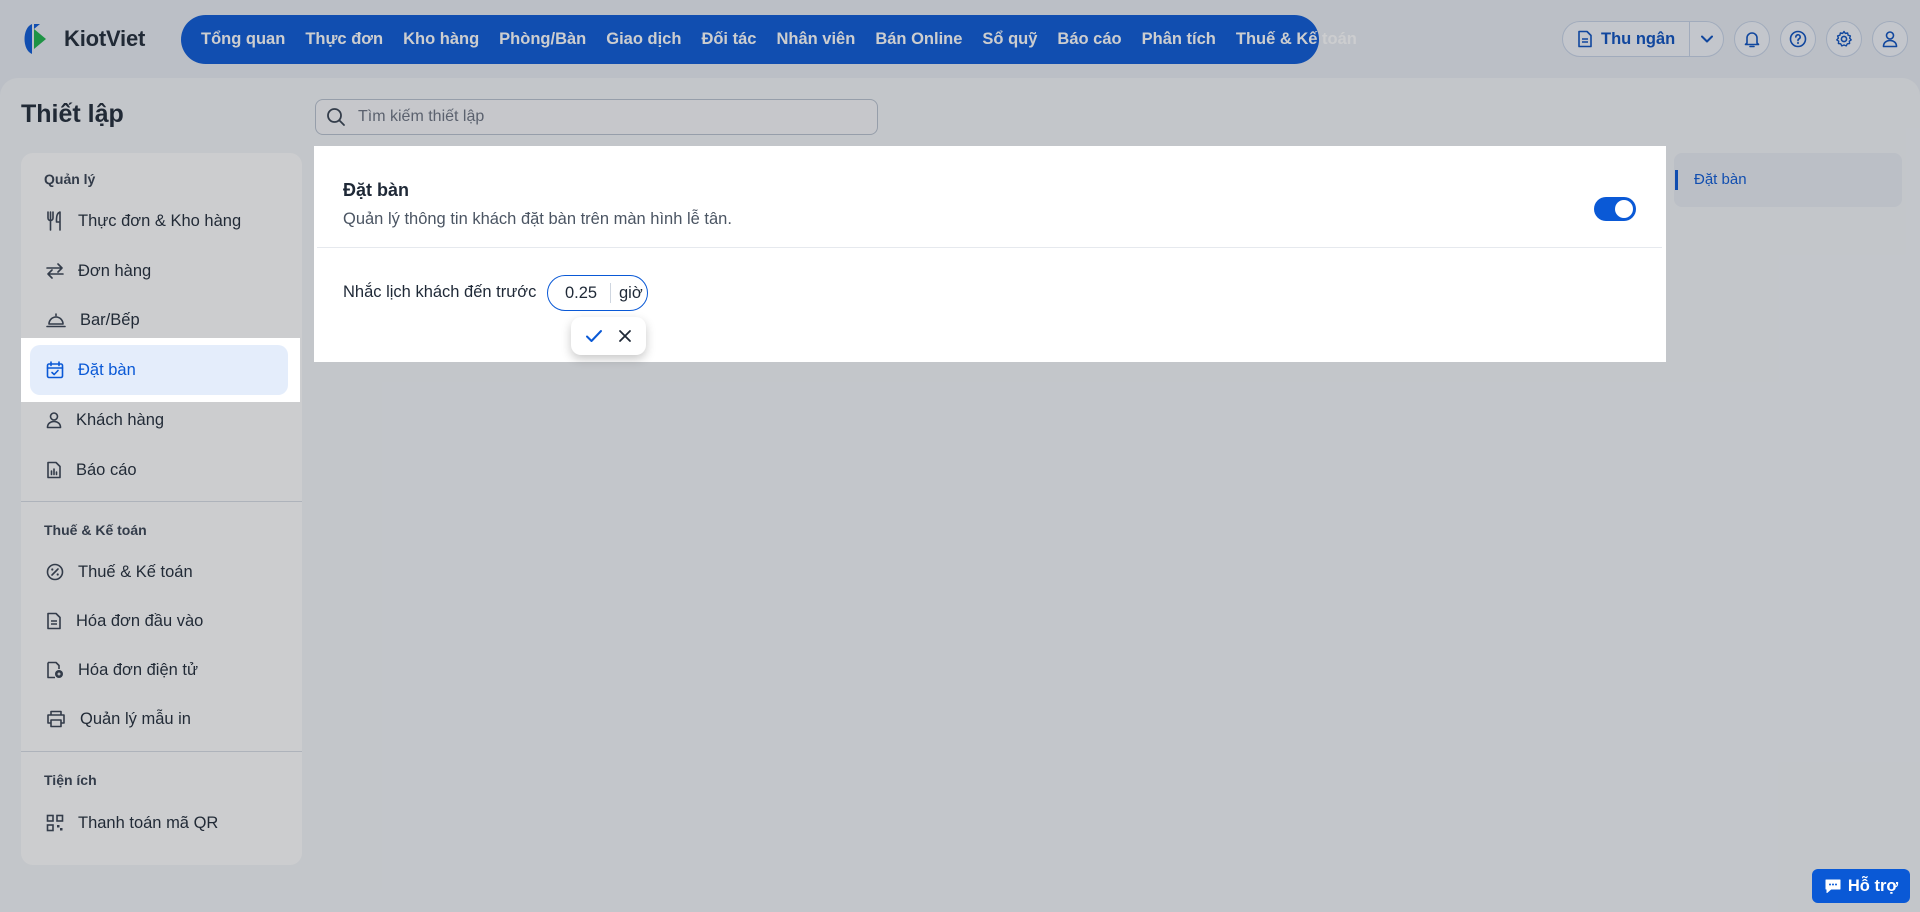 This screenshot has height=912, width=1920. What do you see at coordinates (70, 179) in the screenshot?
I see `section-title-quan-ly: Quản lý` at bounding box center [70, 179].